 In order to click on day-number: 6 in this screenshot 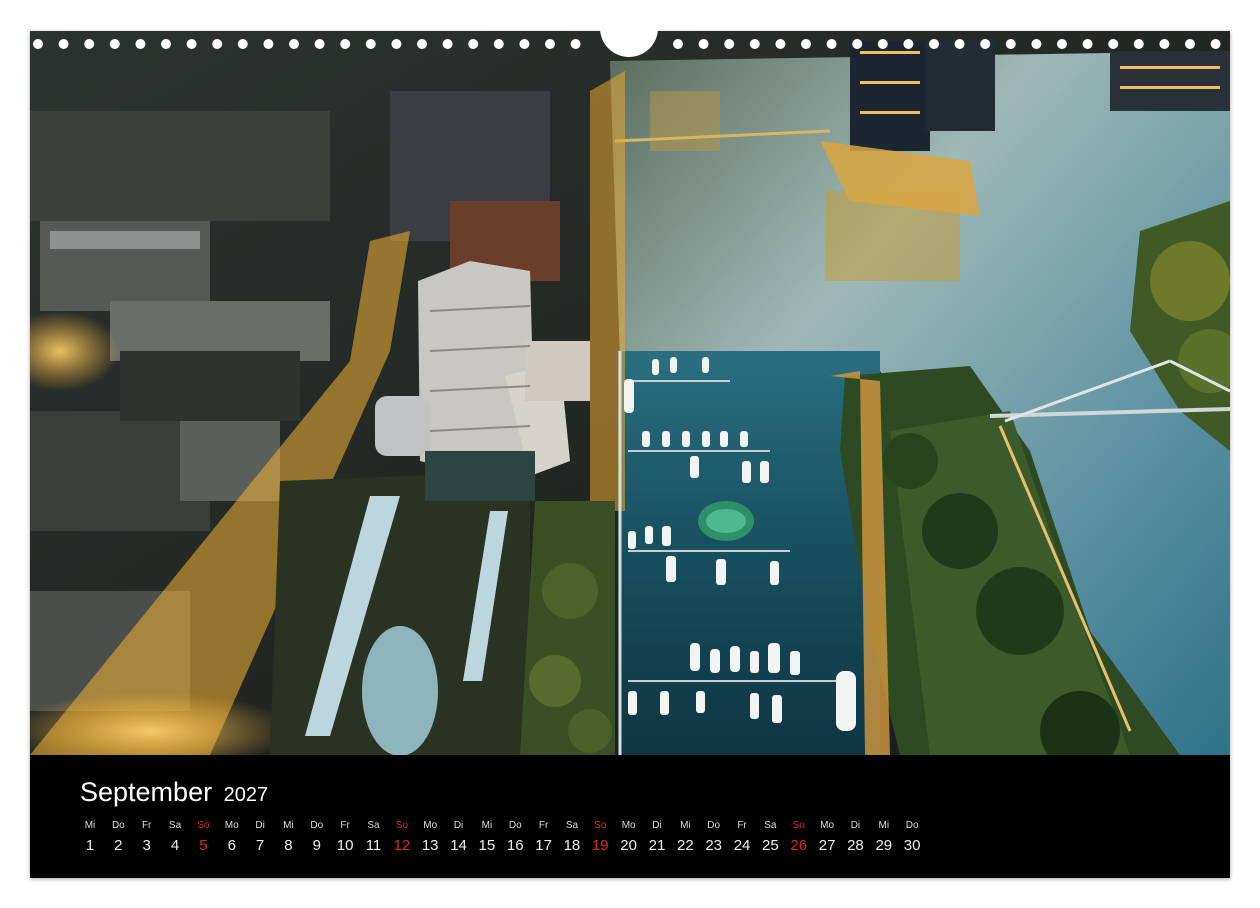, I will do `click(231, 845)`.